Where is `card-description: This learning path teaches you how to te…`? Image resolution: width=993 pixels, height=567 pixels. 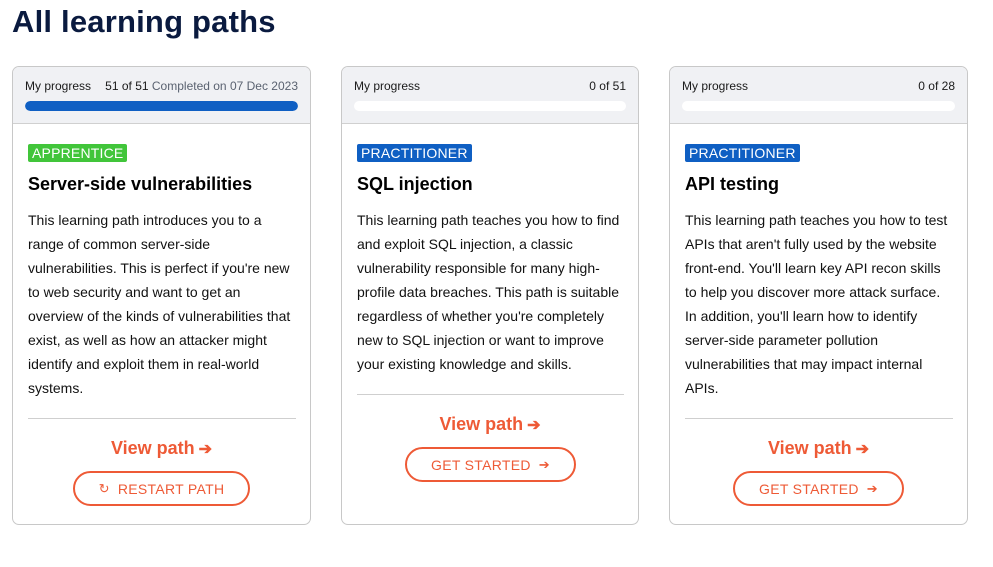 card-description: This learning path teaches you how to te… is located at coordinates (816, 304).